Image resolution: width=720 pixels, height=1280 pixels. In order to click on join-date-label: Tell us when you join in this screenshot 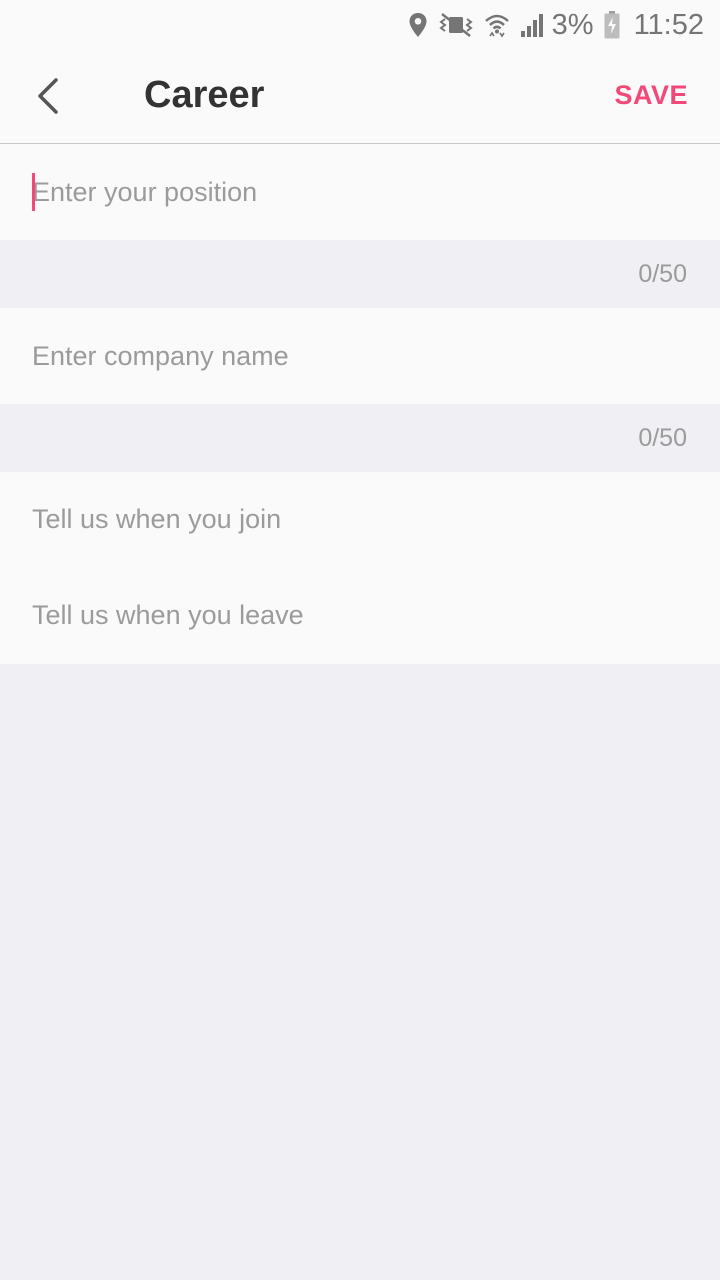, I will do `click(157, 519)`.